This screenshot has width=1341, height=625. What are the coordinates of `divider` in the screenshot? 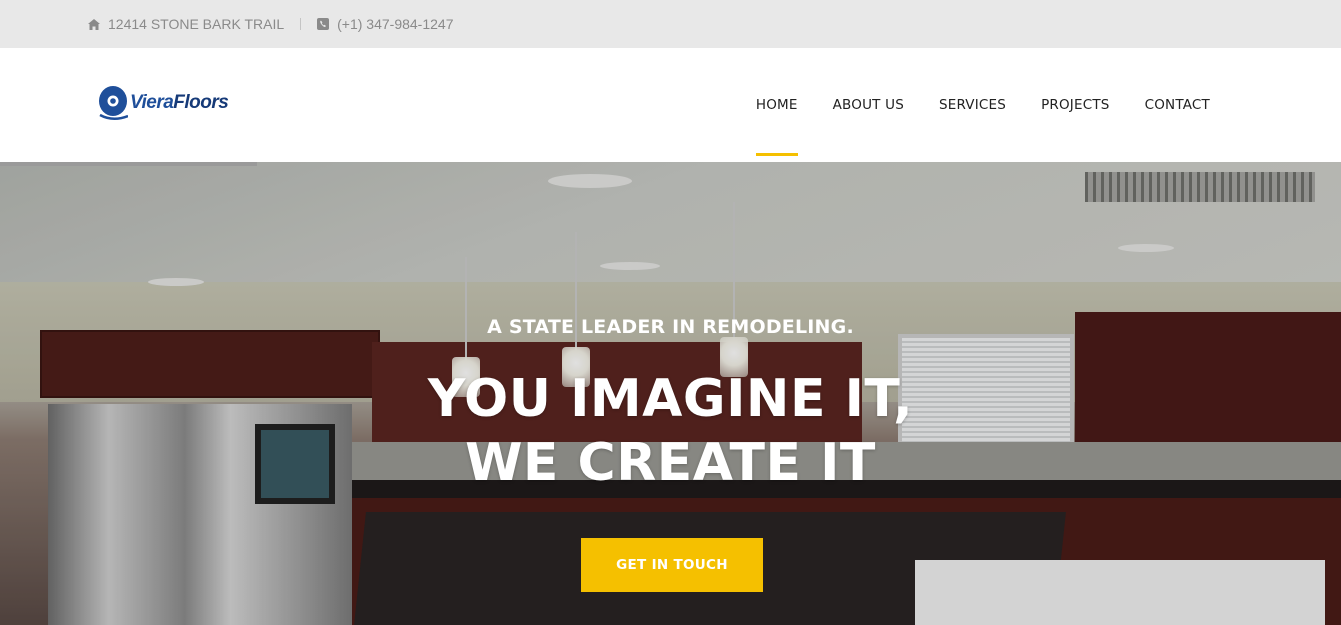 It's located at (301, 24).